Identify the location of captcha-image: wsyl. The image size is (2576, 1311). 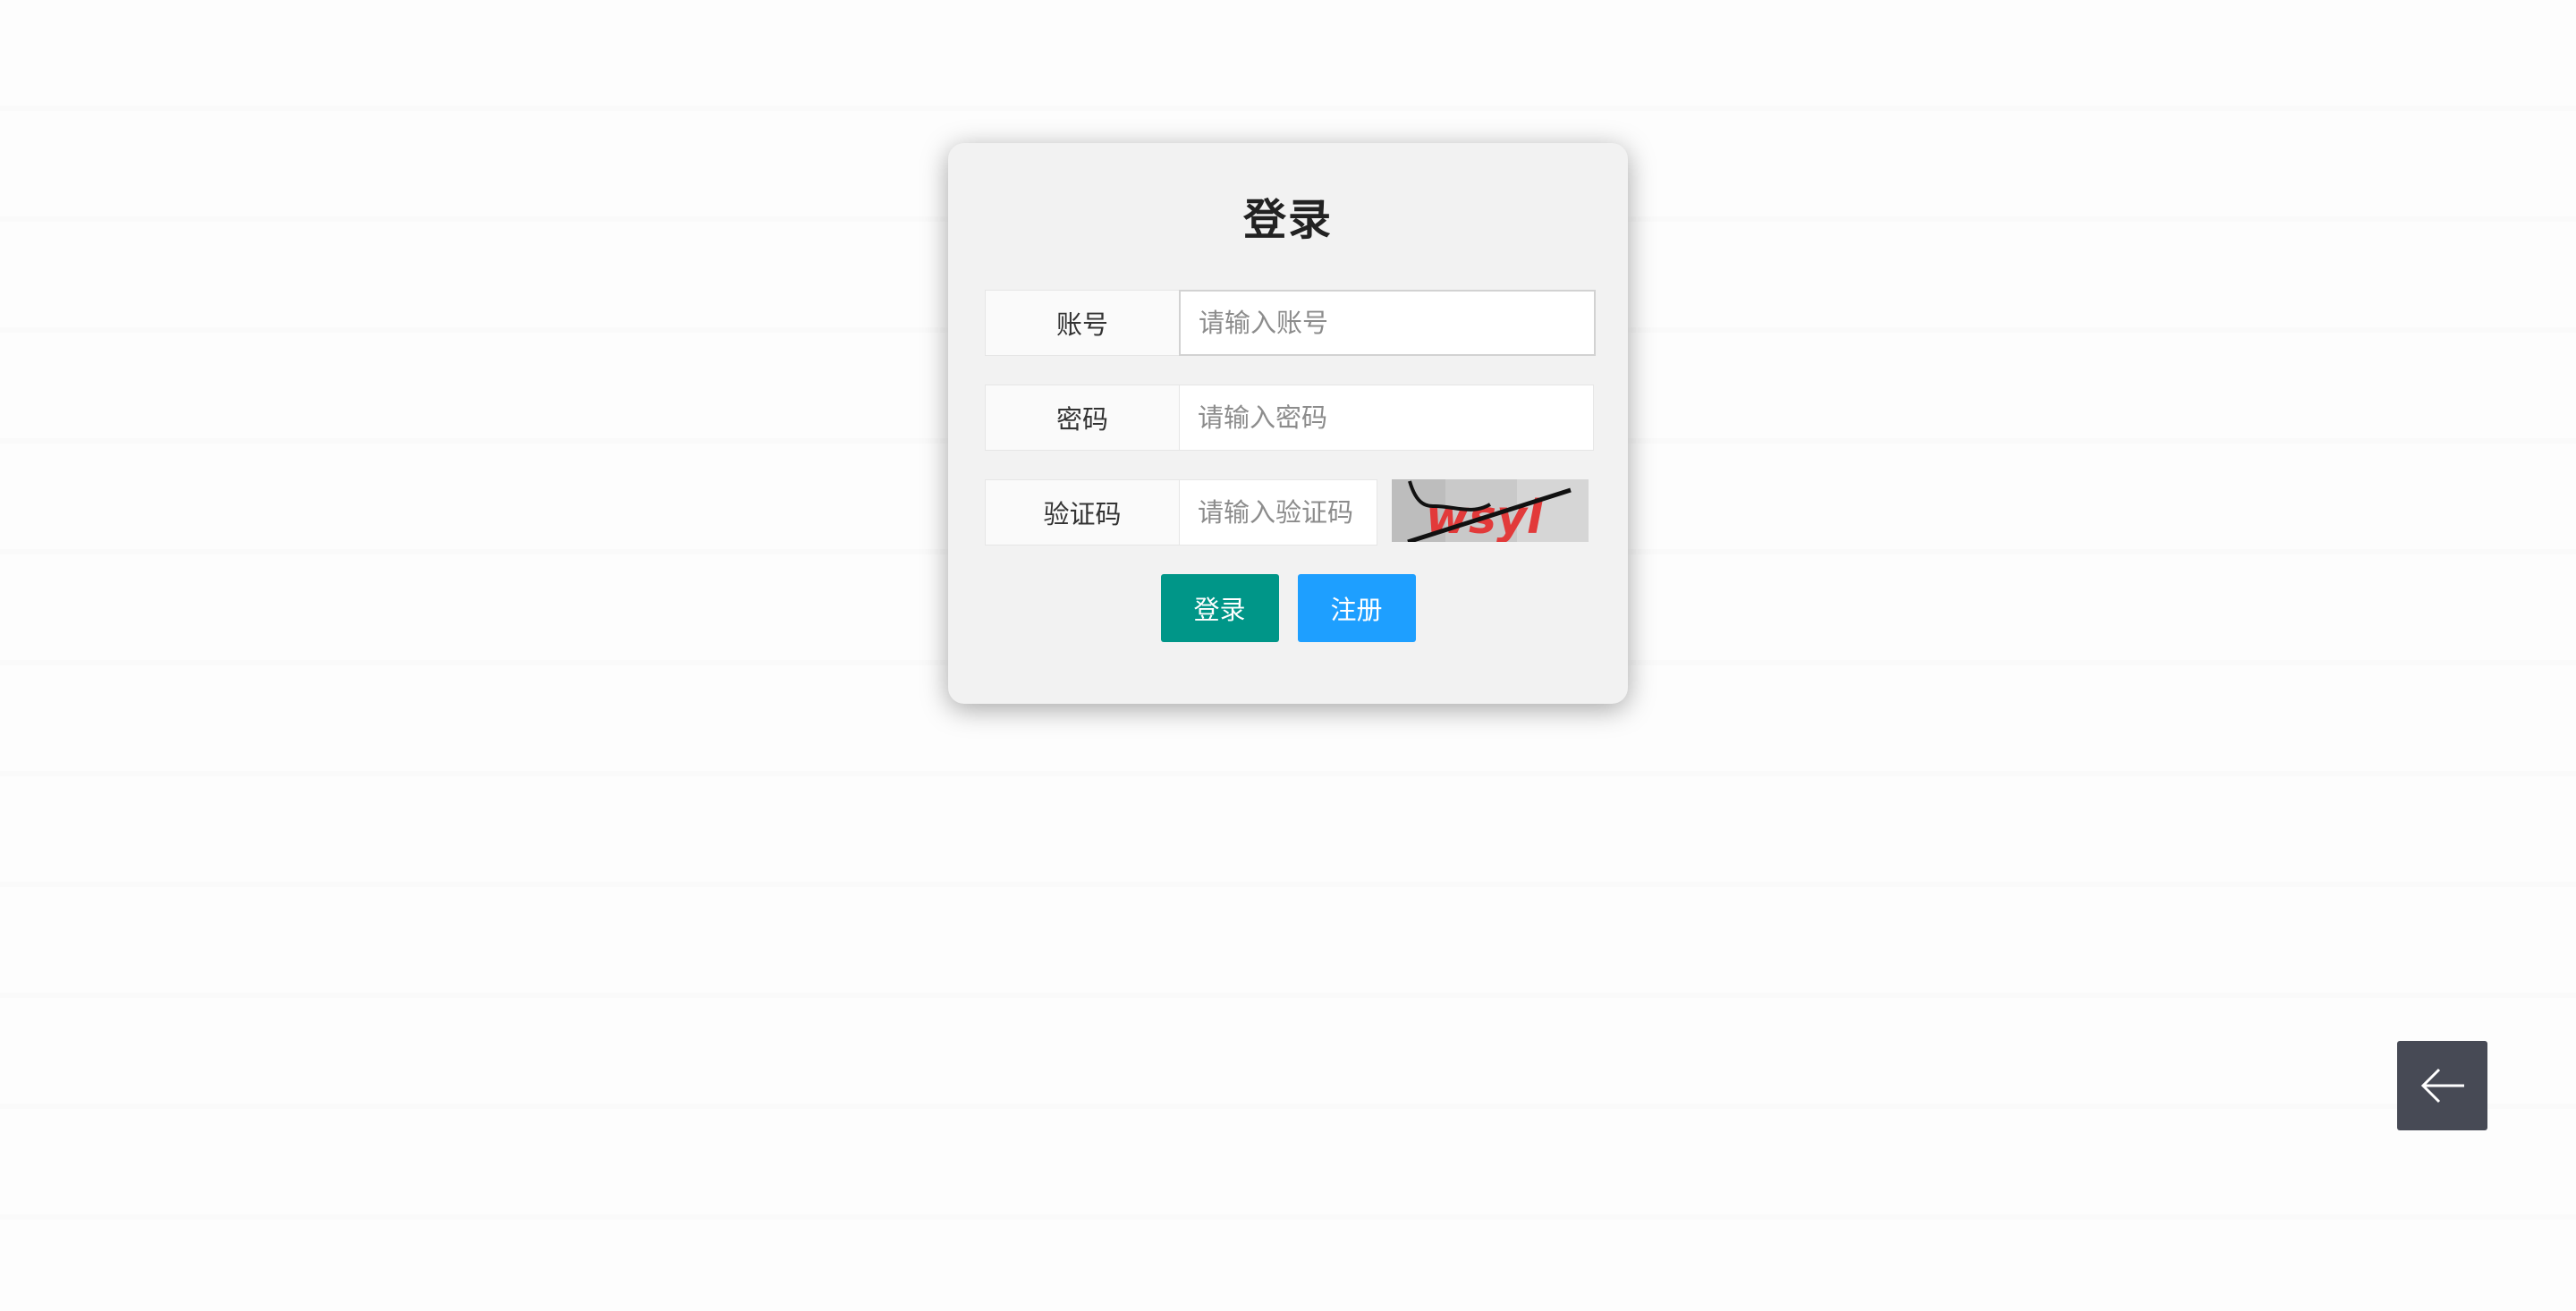
(1490, 510).